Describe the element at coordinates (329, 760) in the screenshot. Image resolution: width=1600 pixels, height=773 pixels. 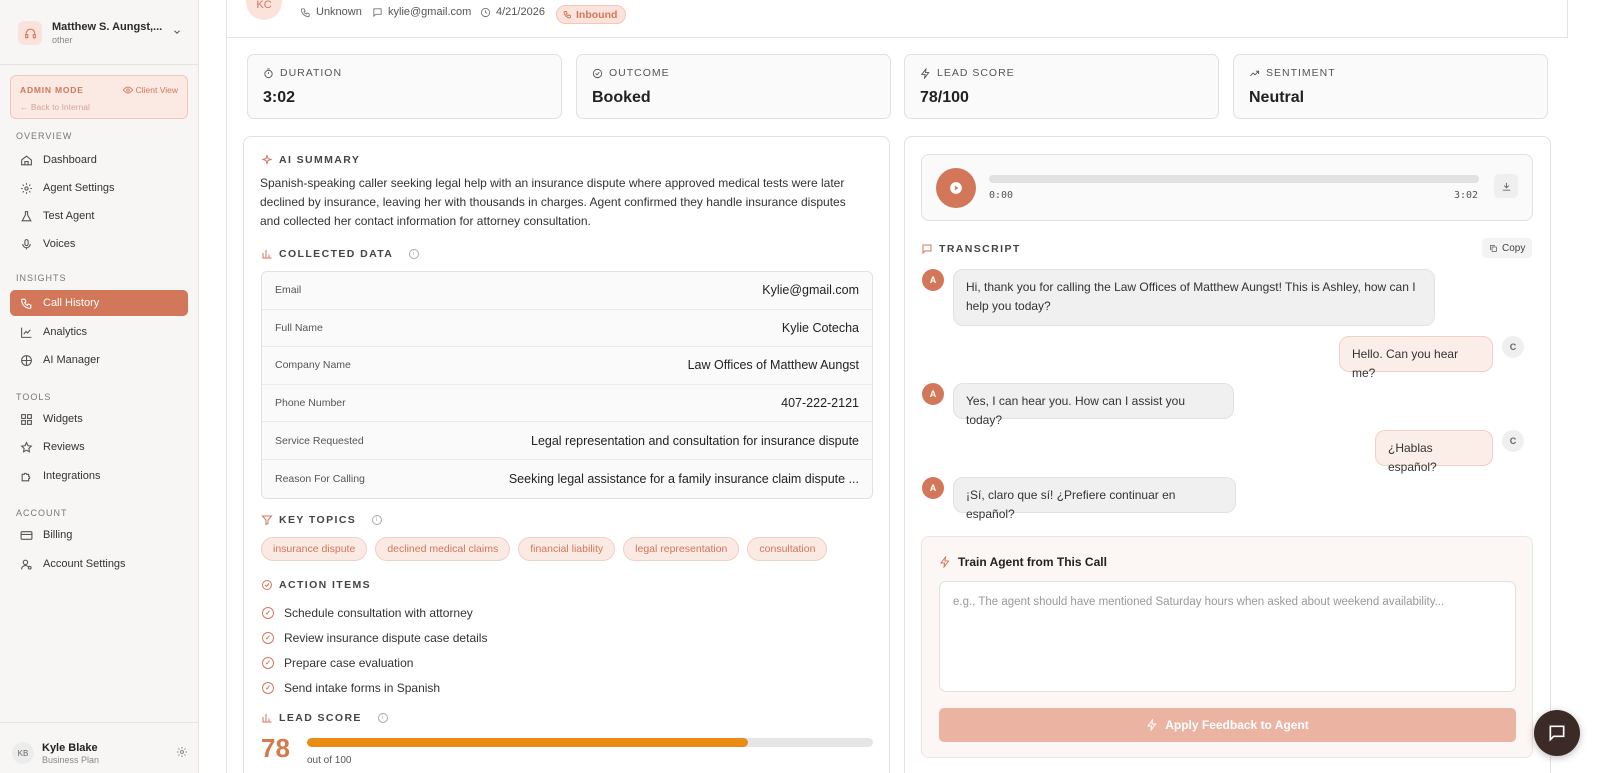
I see `lead-score-caption: out of 100` at that location.